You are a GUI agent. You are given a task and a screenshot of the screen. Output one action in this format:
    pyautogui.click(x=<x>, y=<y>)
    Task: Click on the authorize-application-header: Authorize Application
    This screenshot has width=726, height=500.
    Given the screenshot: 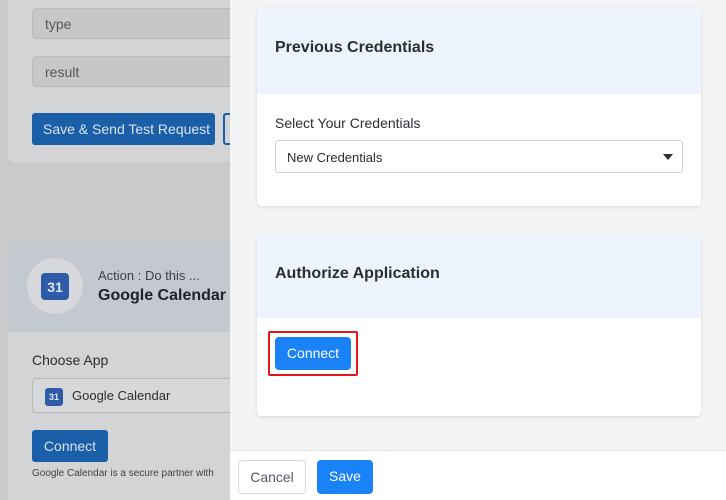 What is the action you would take?
    pyautogui.click(x=479, y=276)
    